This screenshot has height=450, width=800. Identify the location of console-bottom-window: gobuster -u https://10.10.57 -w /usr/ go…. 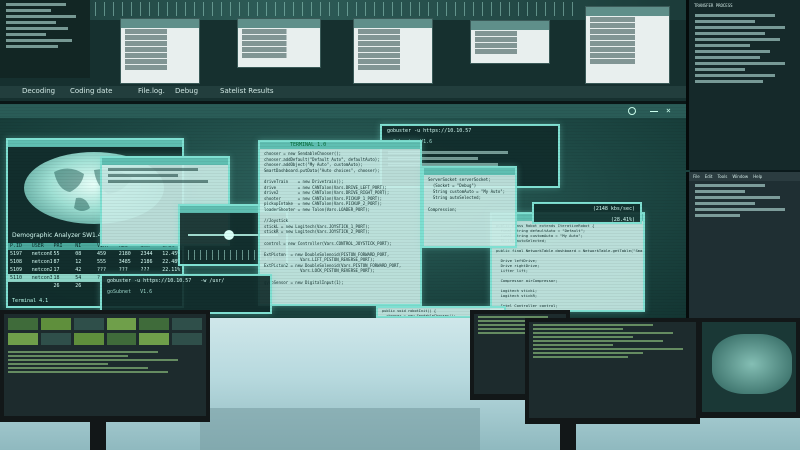
(186, 294).